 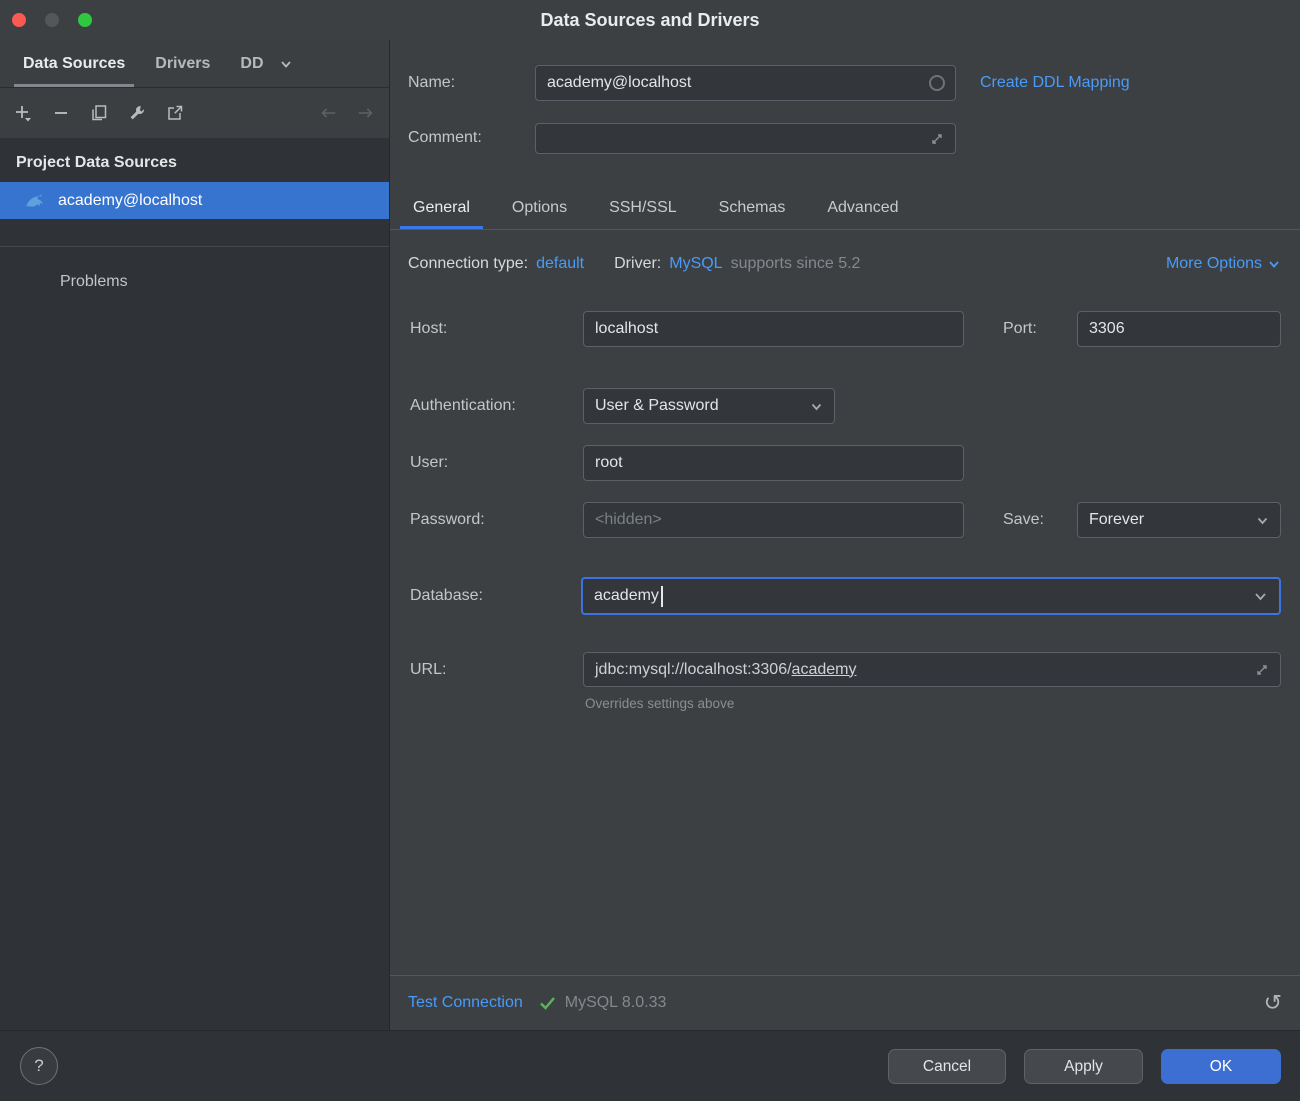 I want to click on text-caret, so click(x=661, y=596).